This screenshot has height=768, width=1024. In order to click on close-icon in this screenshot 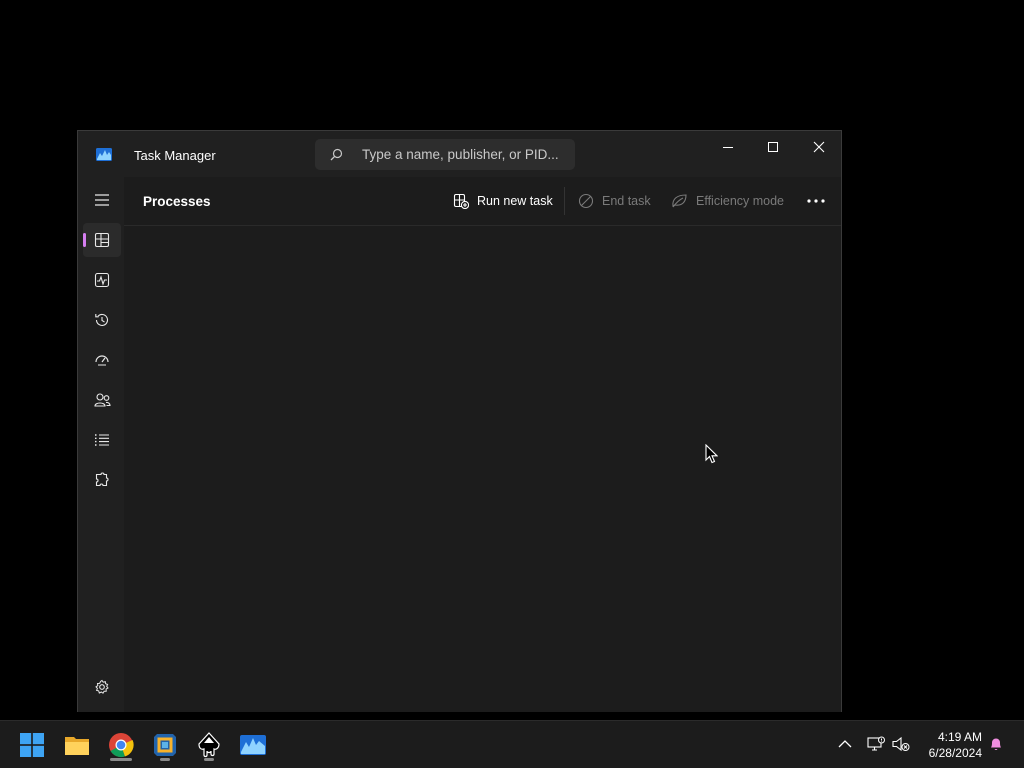, I will do `click(819, 147)`.